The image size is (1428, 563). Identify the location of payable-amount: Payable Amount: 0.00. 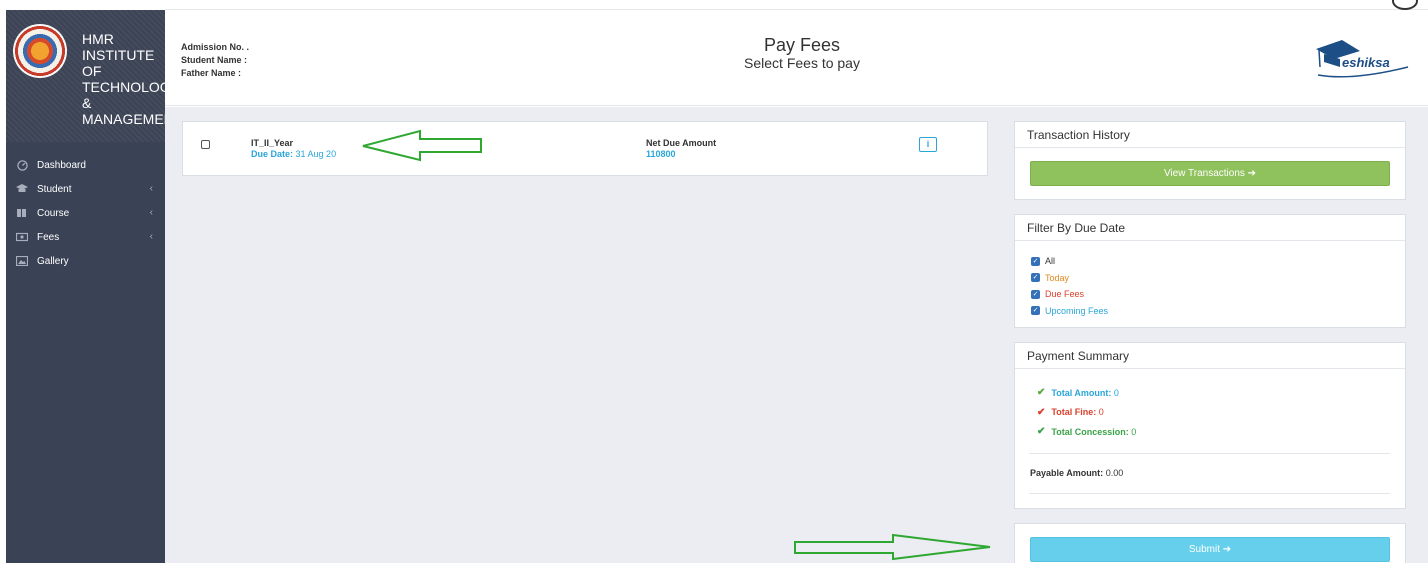
(1076, 473).